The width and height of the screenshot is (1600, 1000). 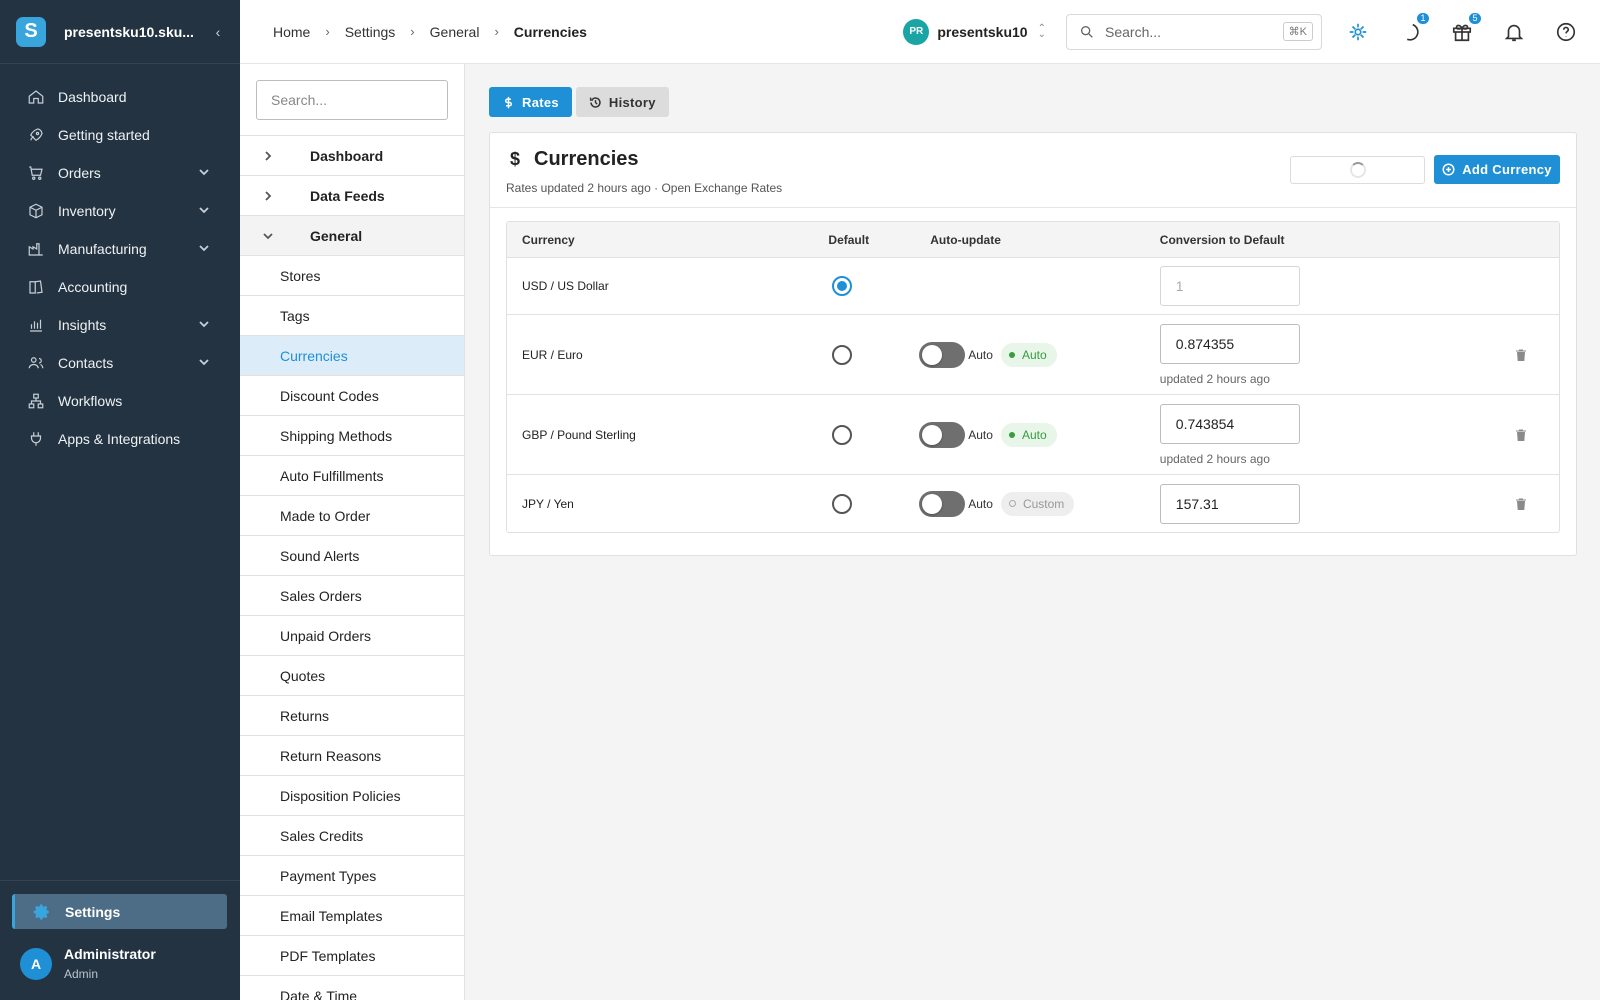 I want to click on breadcrumb-home: Home, so click(x=291, y=32).